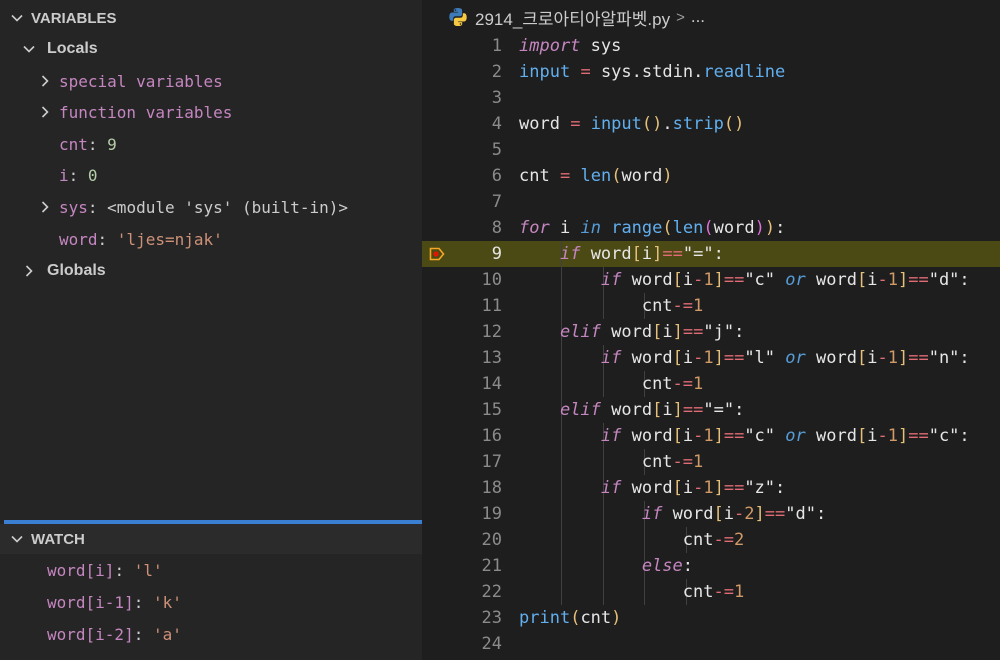 The height and width of the screenshot is (660, 1000). Describe the element at coordinates (472, 514) in the screenshot. I see `line-number: 19` at that location.